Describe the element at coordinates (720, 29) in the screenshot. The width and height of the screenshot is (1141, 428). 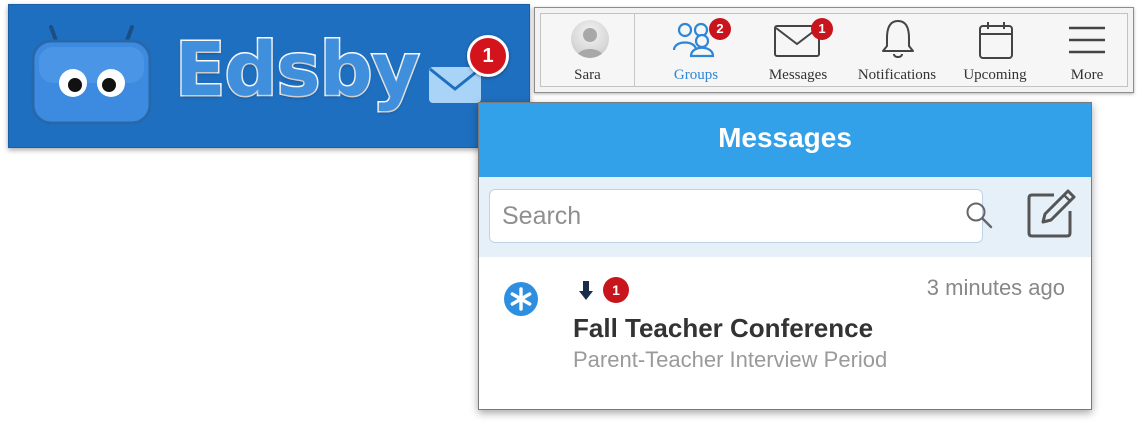
I see `groups-badge: 2` at that location.